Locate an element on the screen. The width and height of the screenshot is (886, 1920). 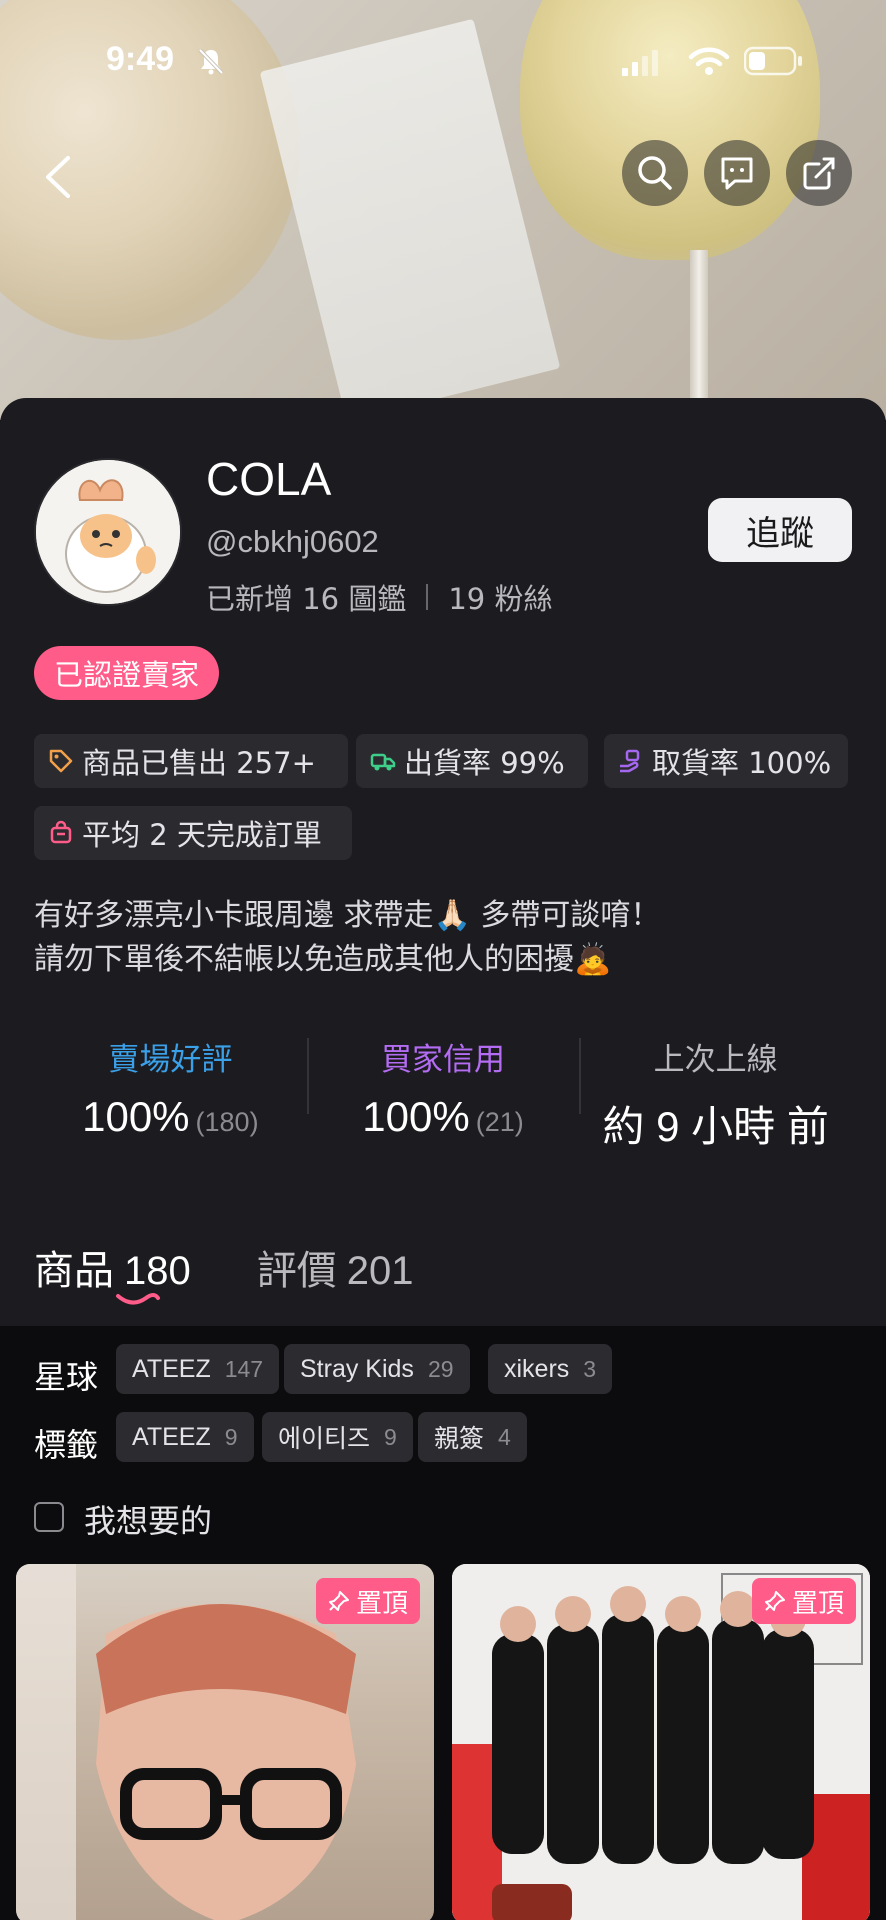
tag-name: ATEEZ is located at coordinates (171, 1436).